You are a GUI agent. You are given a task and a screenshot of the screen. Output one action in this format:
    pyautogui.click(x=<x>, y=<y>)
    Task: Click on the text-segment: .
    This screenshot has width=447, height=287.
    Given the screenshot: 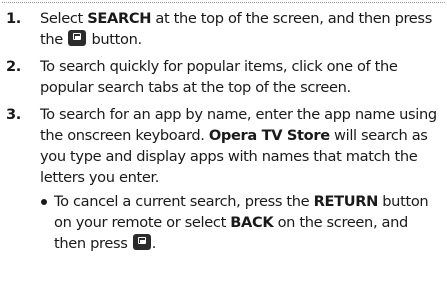 What is the action you would take?
    pyautogui.click(x=154, y=243)
    